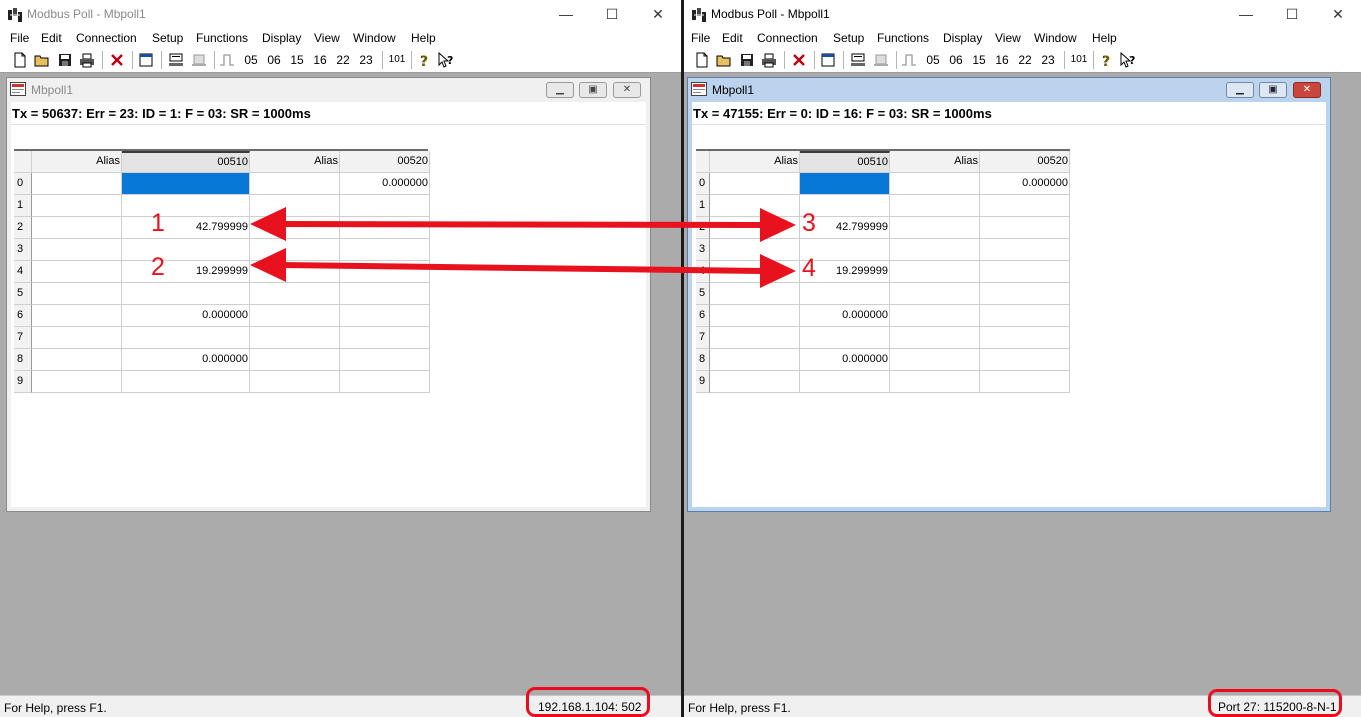 The height and width of the screenshot is (717, 1361). I want to click on comparison-arrows, so click(523, 247).